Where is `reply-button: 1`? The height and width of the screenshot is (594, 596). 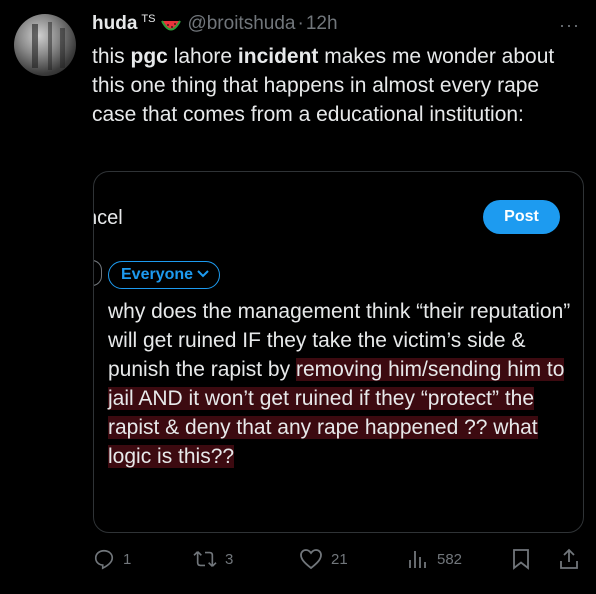 reply-button: 1 is located at coordinates (112, 559).